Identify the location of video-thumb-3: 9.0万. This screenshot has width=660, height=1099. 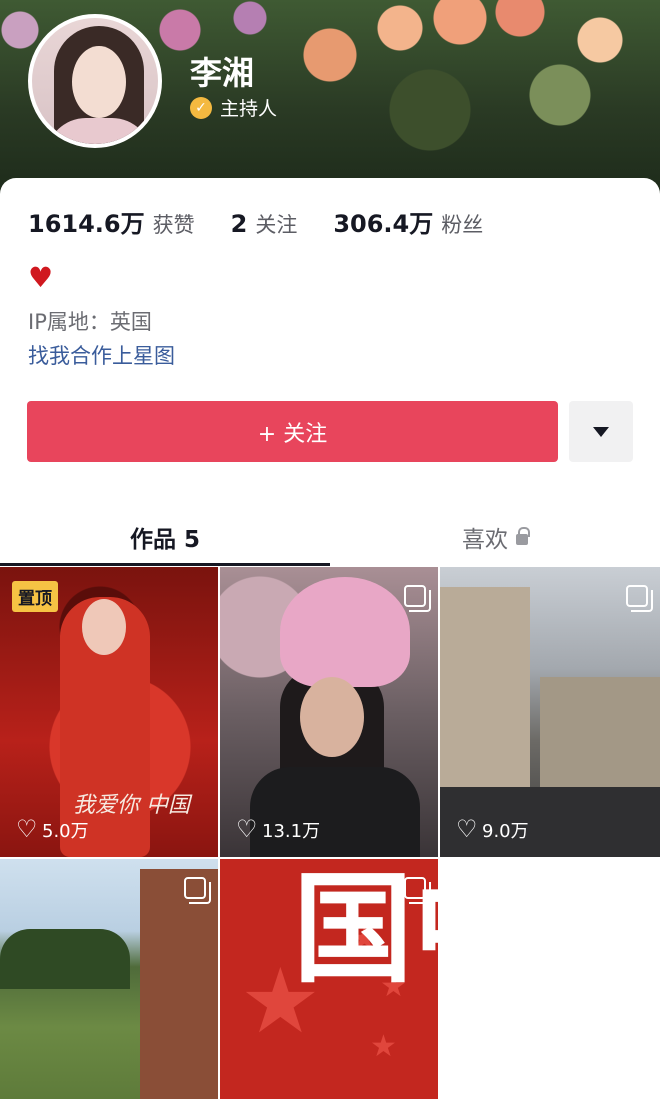
(550, 712).